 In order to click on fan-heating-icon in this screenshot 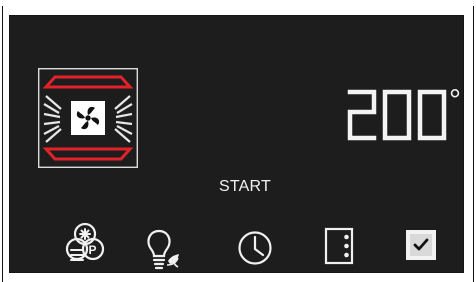, I will do `click(88, 118)`.